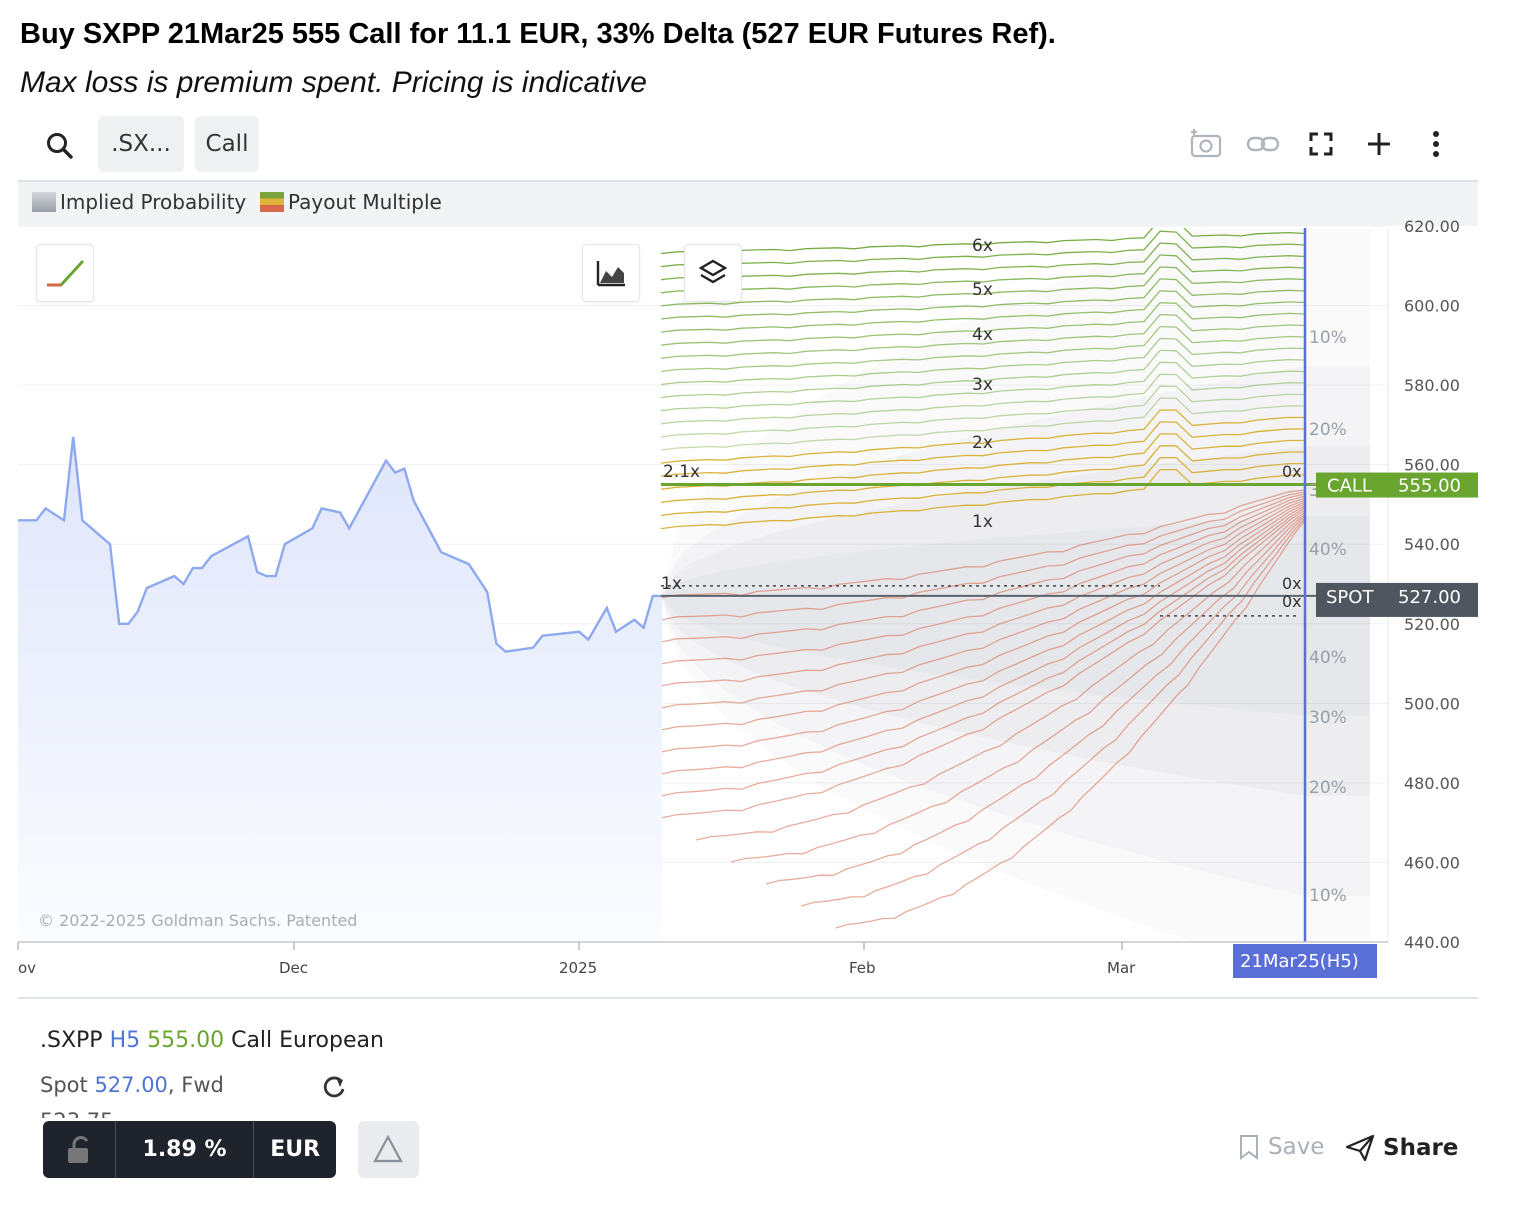 This screenshot has height=1224, width=1536. What do you see at coordinates (1432, 862) in the screenshot?
I see `y-tick-label: 460.00` at bounding box center [1432, 862].